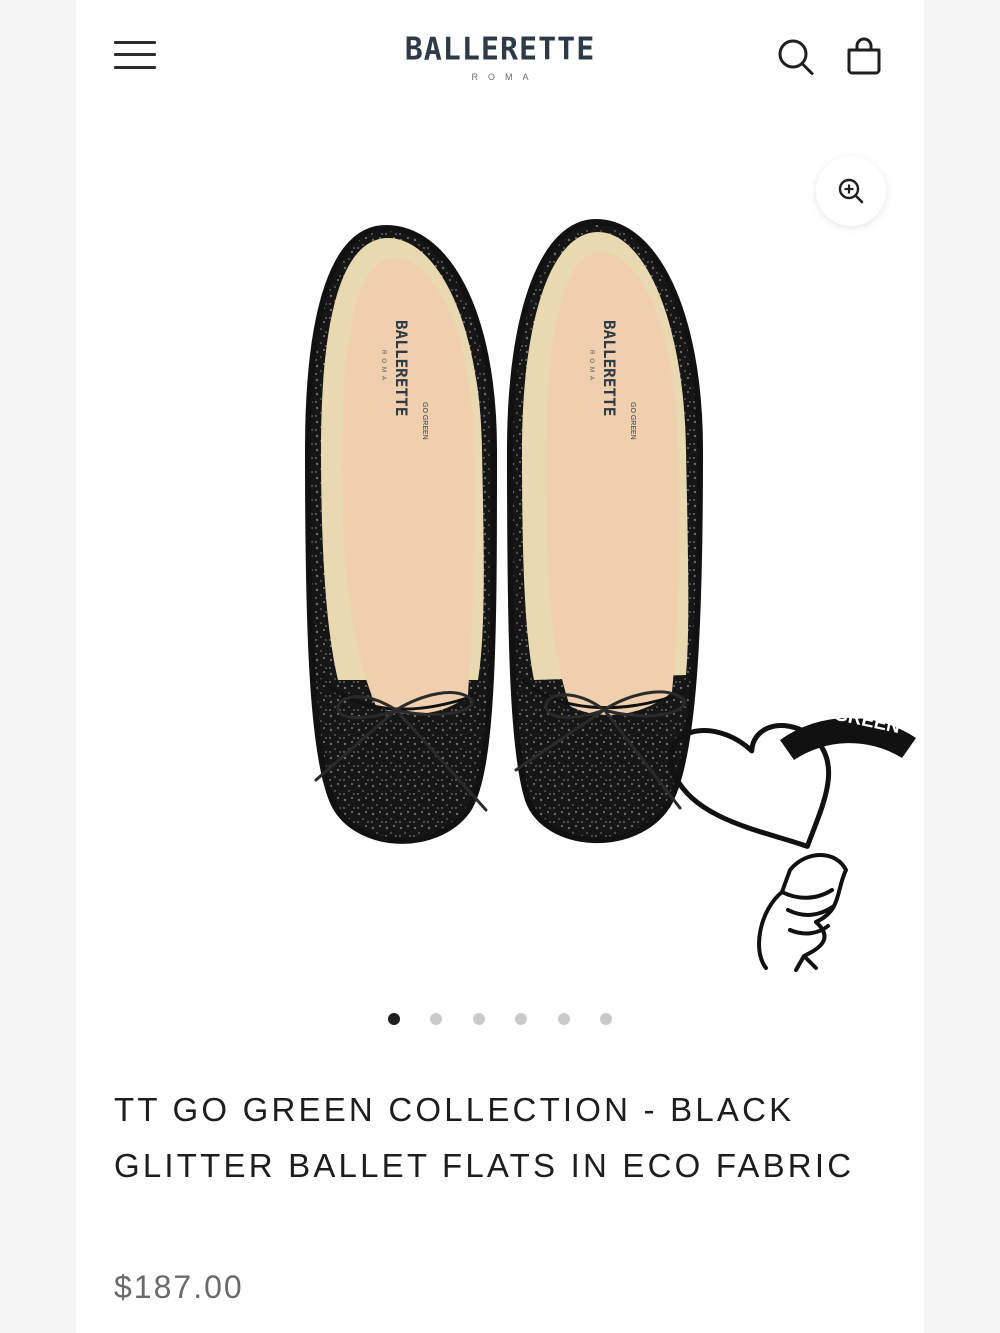 Image resolution: width=1000 pixels, height=1333 pixels. Describe the element at coordinates (792, 834) in the screenshot. I see `go-green-badge: GO GREEN` at that location.